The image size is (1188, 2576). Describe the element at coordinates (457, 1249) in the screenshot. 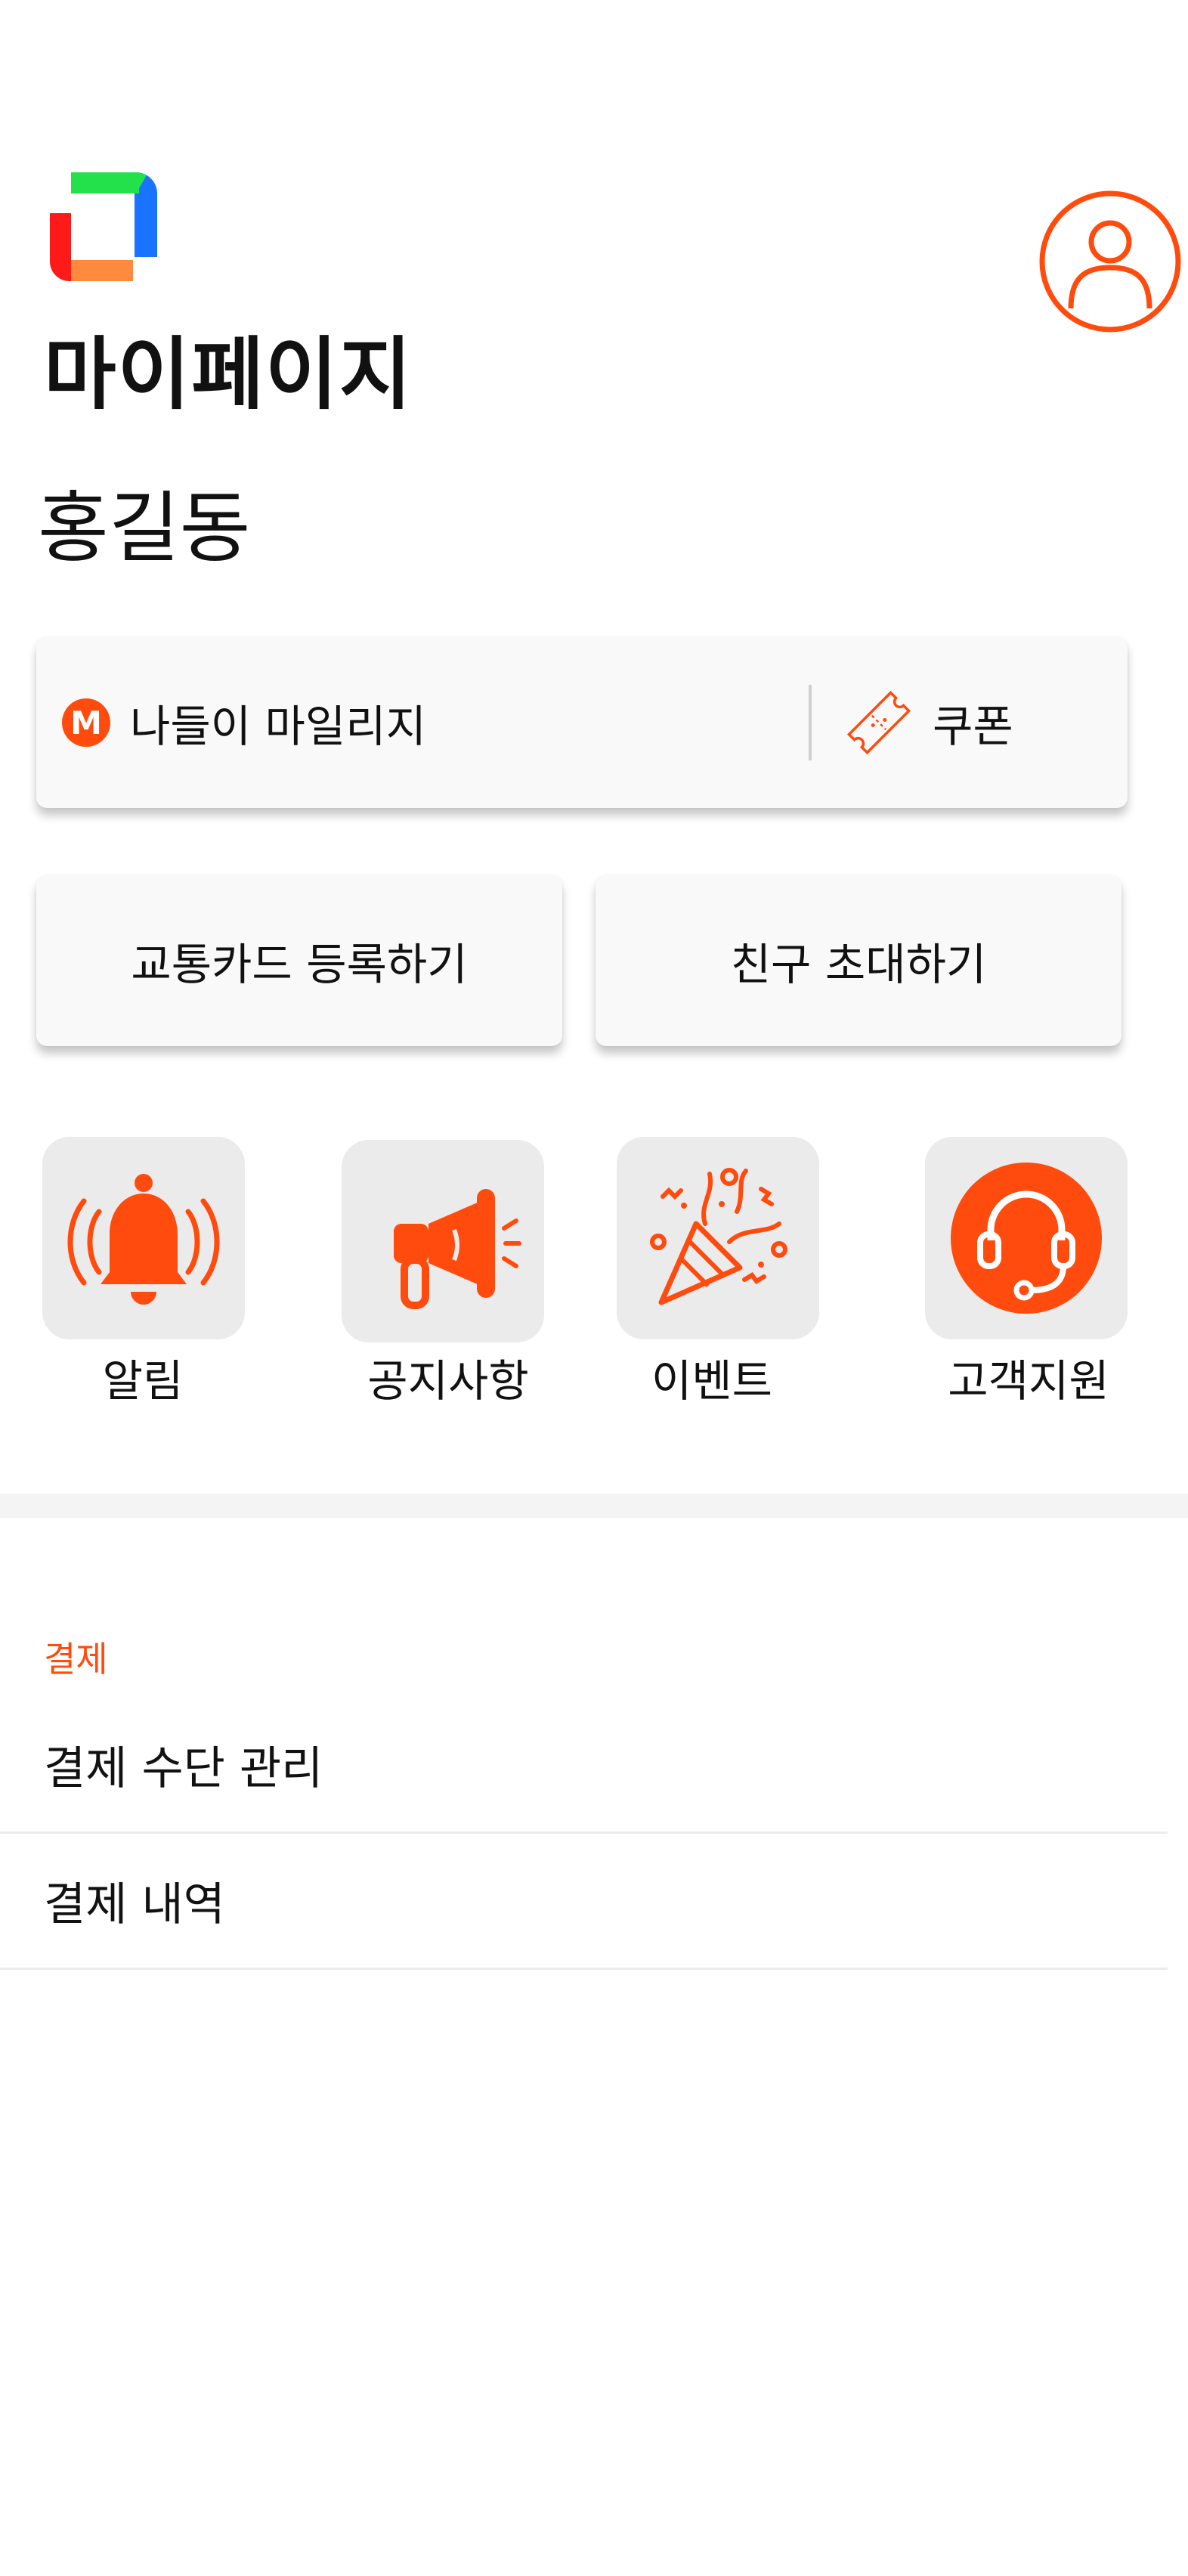

I see `megaphone-icon` at that location.